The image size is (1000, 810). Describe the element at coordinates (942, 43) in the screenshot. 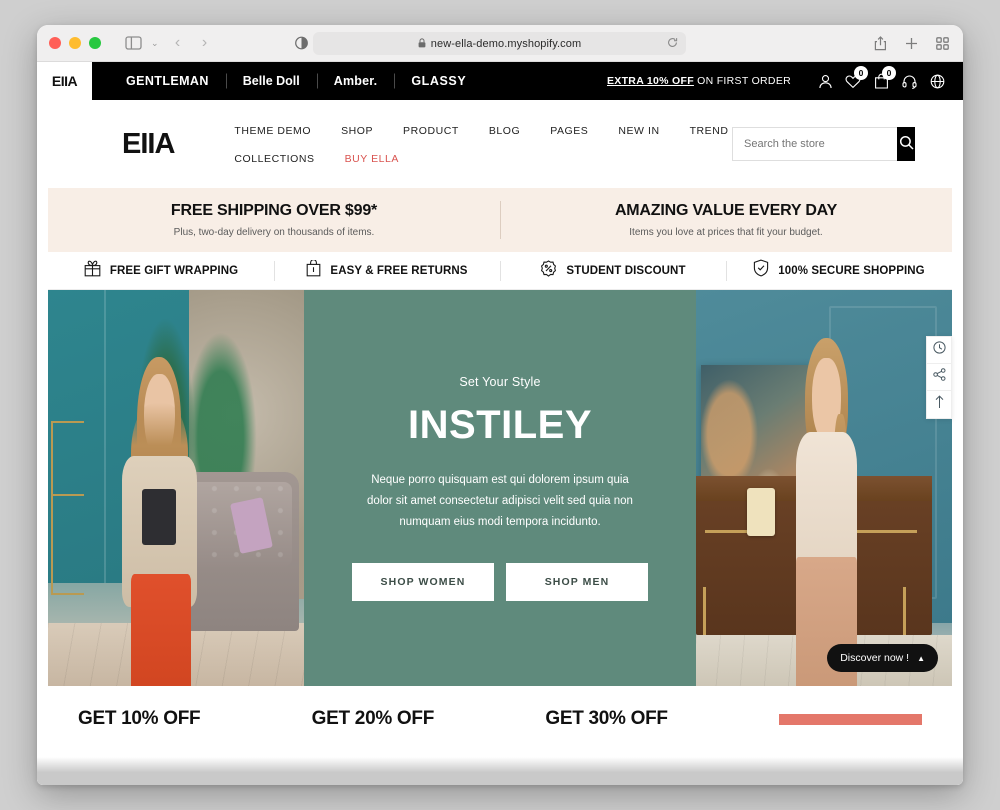

I see `tab-overview-icon` at that location.